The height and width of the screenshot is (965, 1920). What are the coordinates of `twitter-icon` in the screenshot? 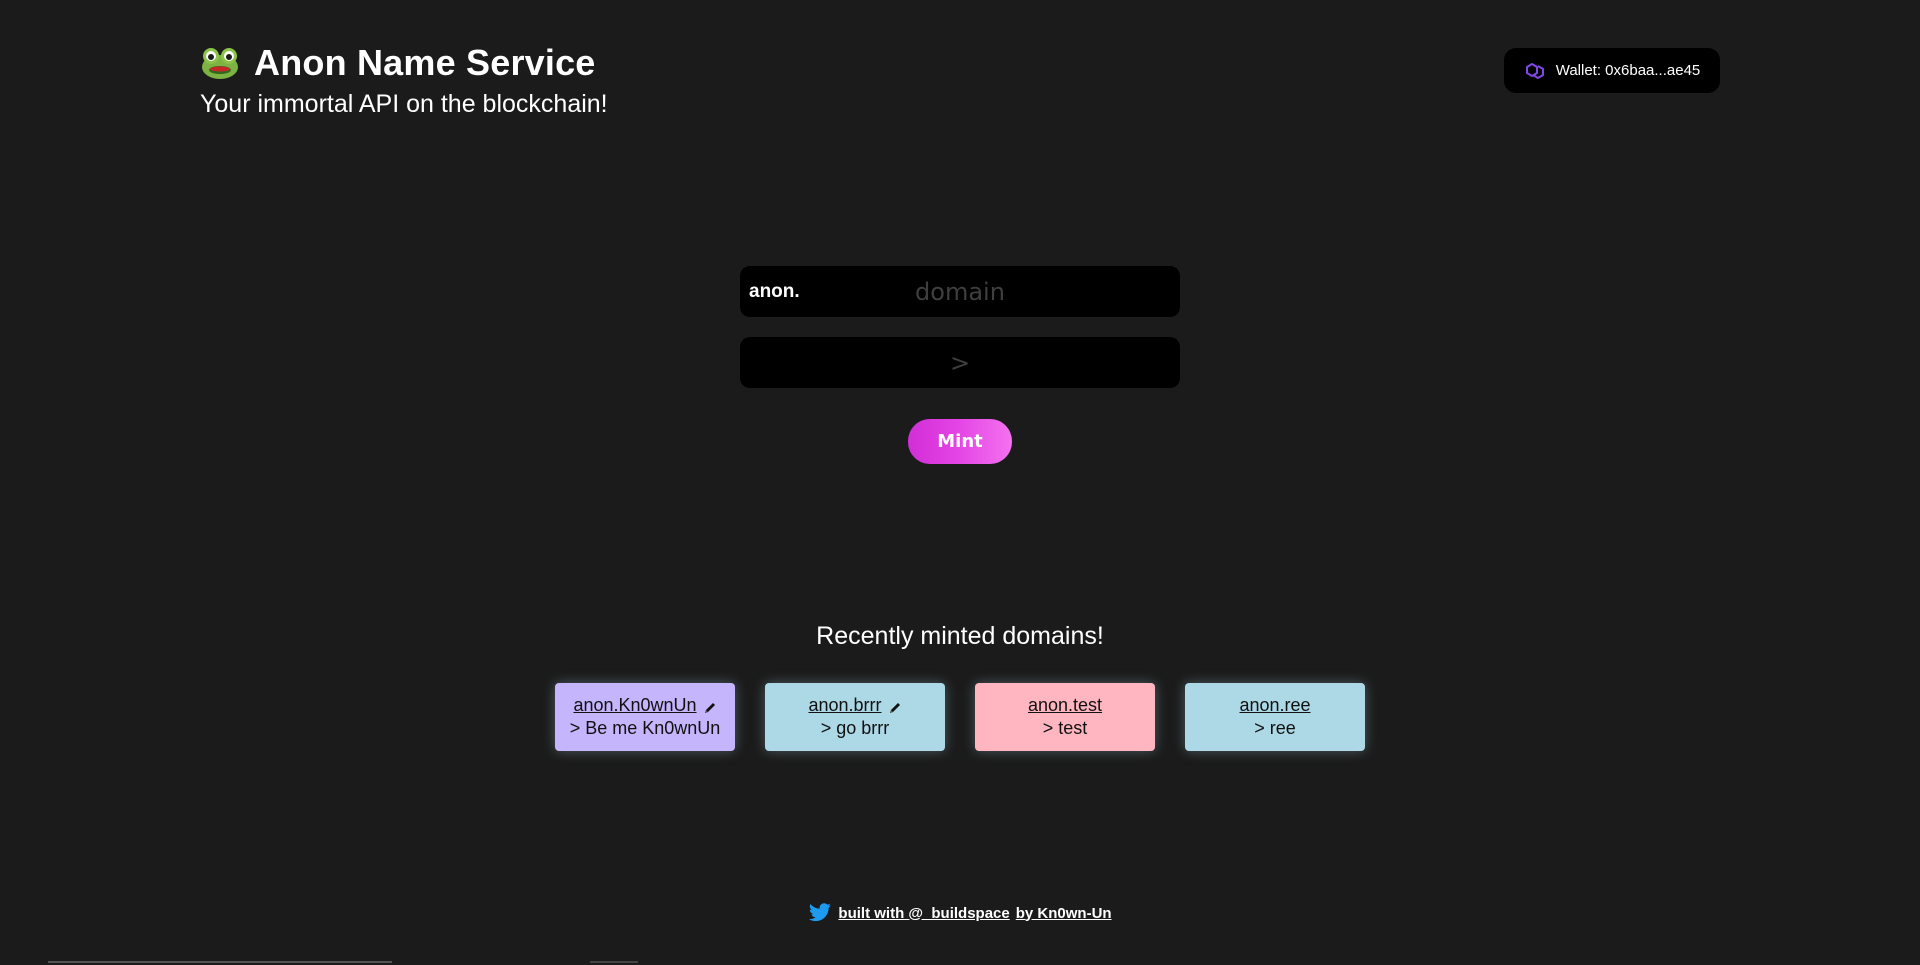 It's located at (820, 913).